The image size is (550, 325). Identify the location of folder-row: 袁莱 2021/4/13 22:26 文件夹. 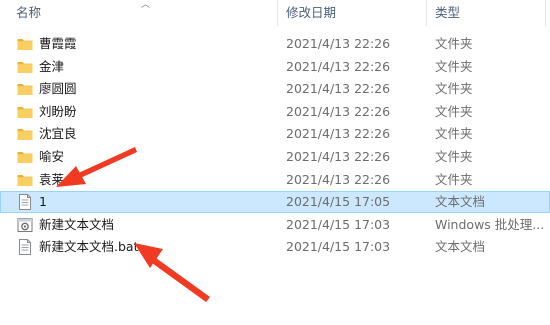
(275, 180).